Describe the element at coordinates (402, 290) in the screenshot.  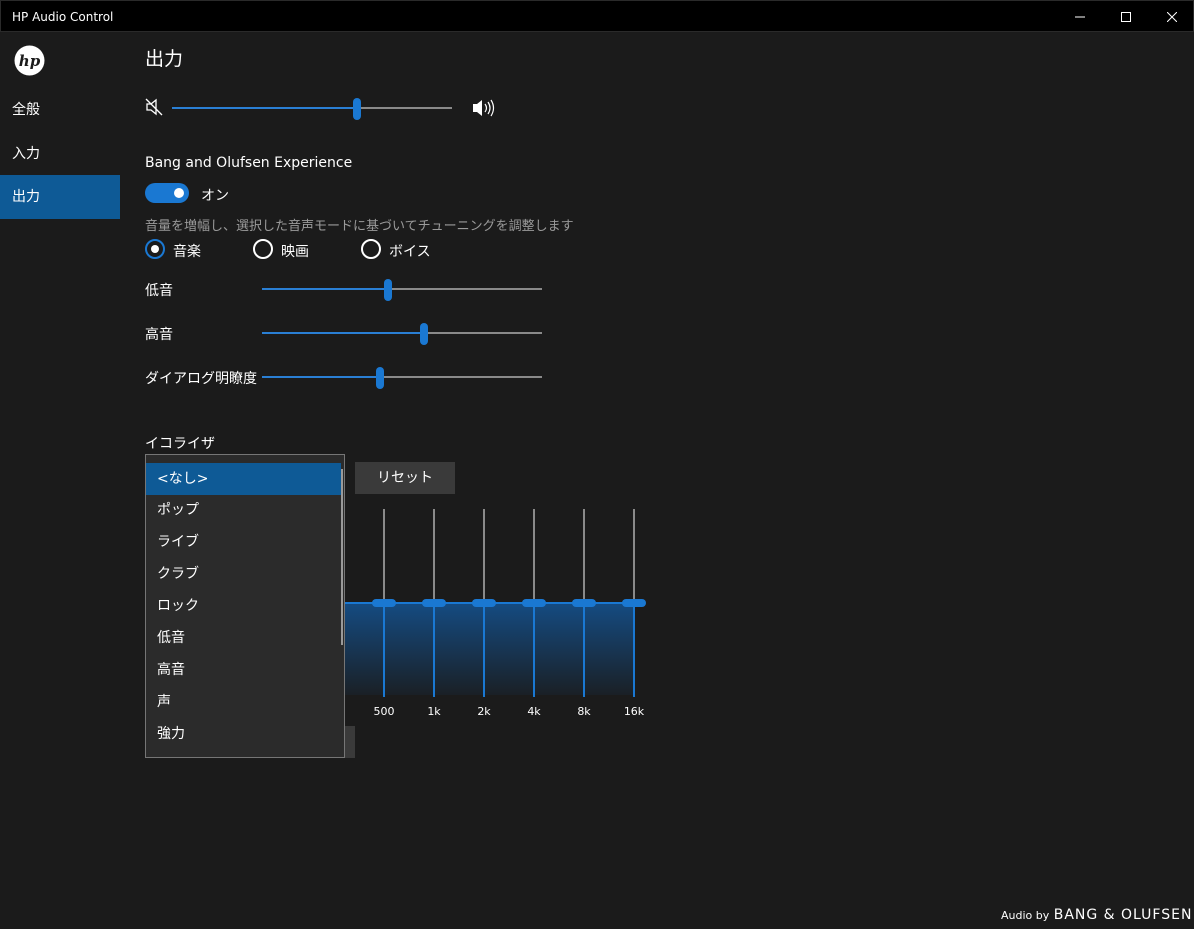
I see `bass-slider` at that location.